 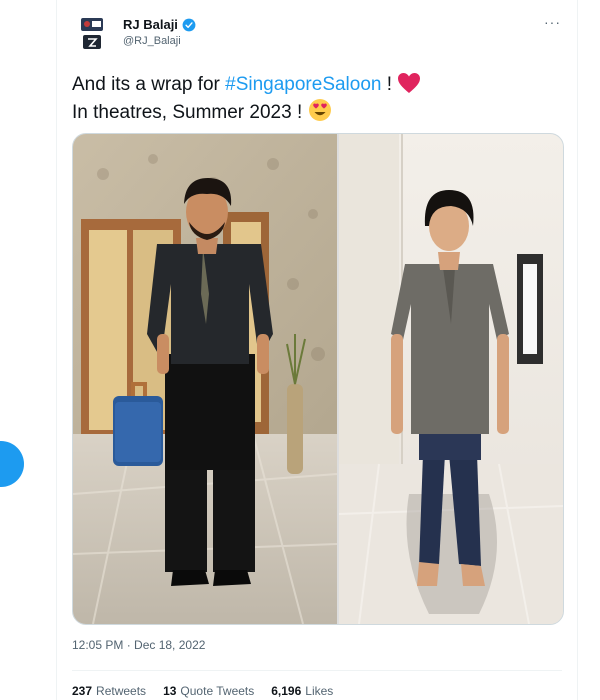 What do you see at coordinates (12, 464) in the screenshot?
I see `floating-compose-button` at bounding box center [12, 464].